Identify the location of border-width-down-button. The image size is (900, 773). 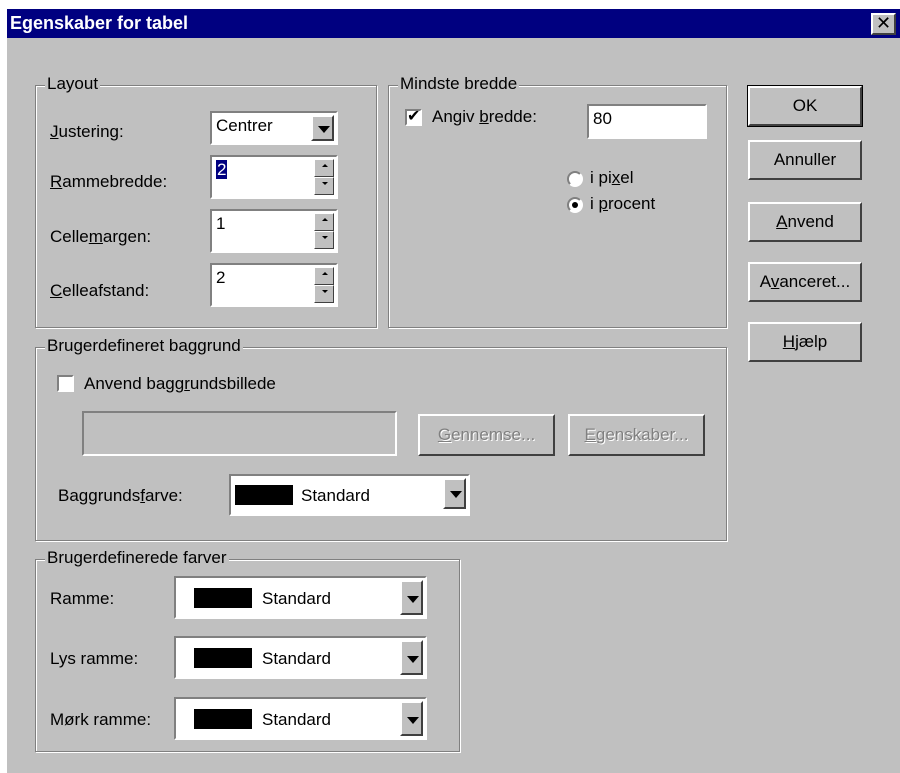
(324, 186).